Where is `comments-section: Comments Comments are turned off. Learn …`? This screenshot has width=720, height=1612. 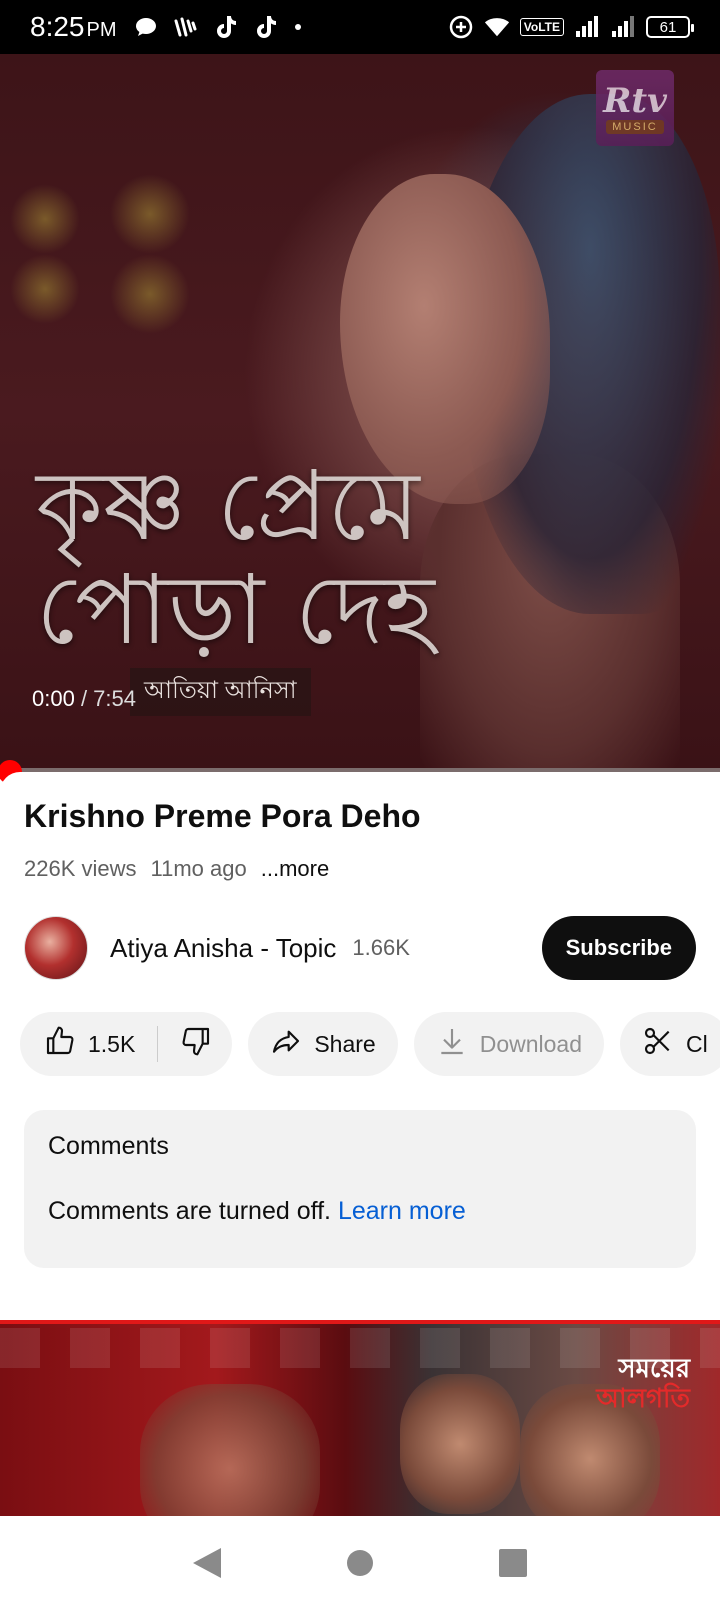 comments-section: Comments Comments are turned off. Learn … is located at coordinates (360, 1189).